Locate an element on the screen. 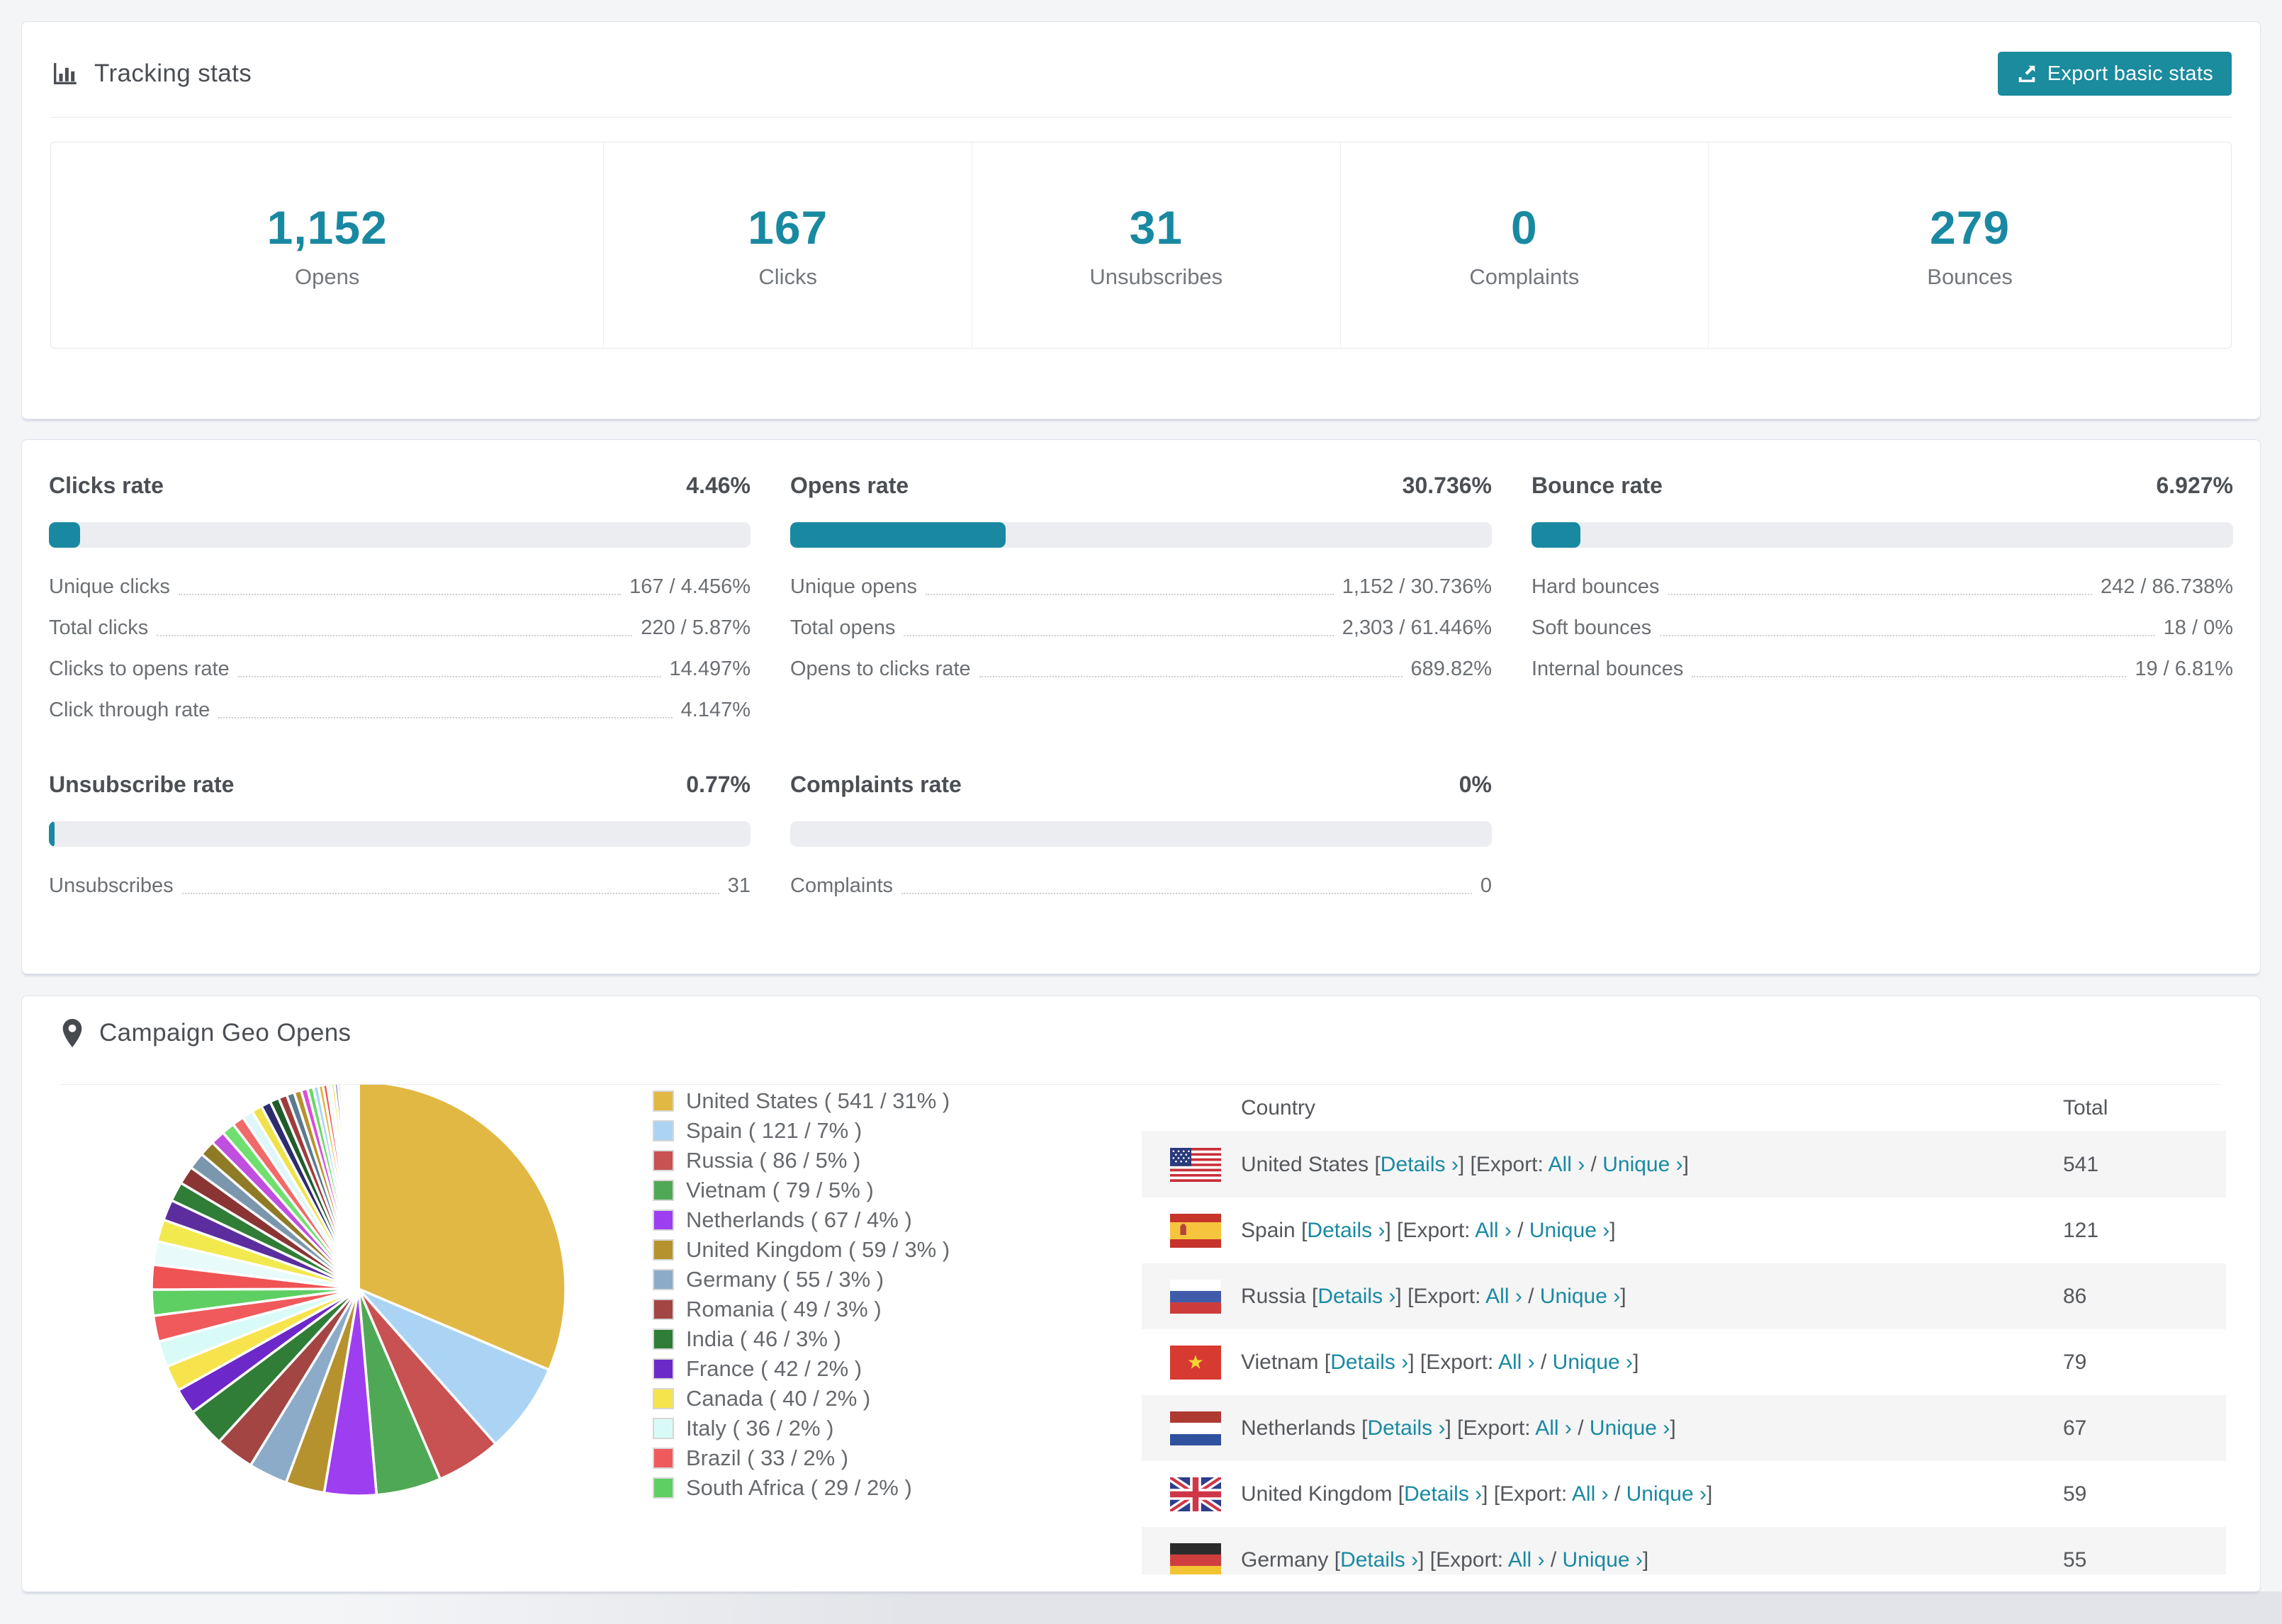  legend-item-romania: Romania ( 49 / 3% ) is located at coordinates (801, 1309).